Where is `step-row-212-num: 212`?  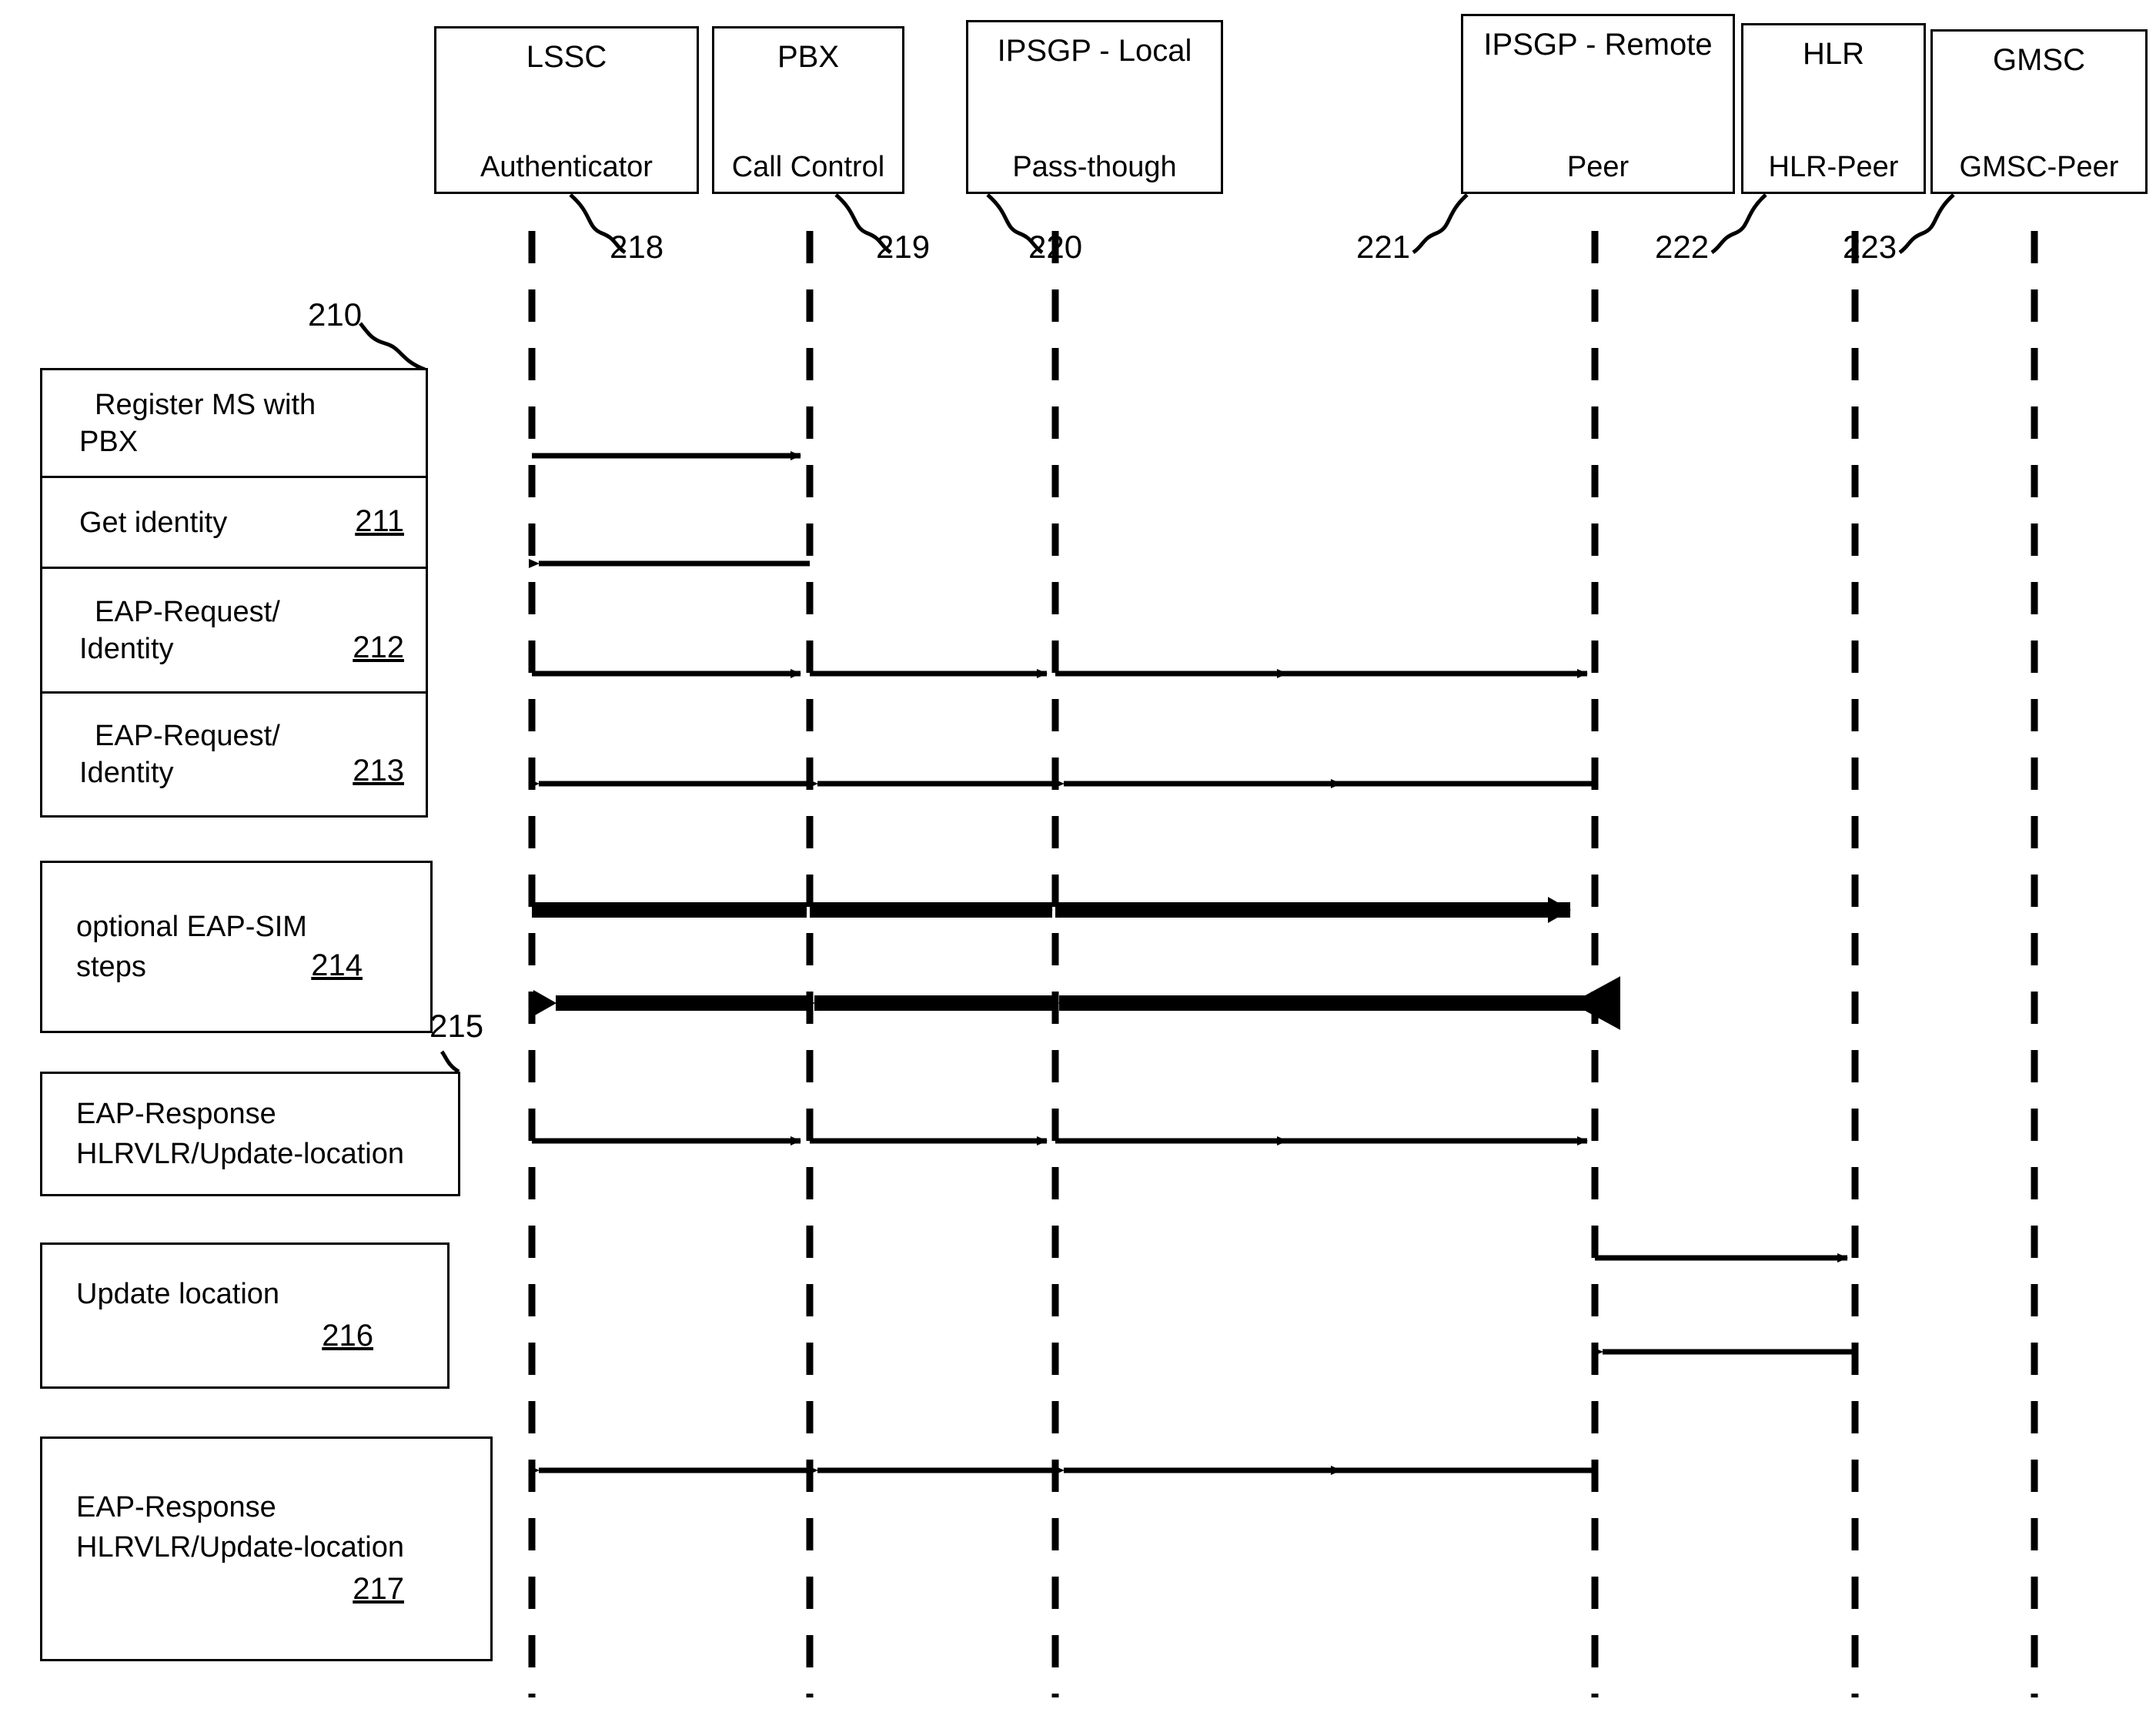
step-row-212-num: 212 is located at coordinates (378, 647).